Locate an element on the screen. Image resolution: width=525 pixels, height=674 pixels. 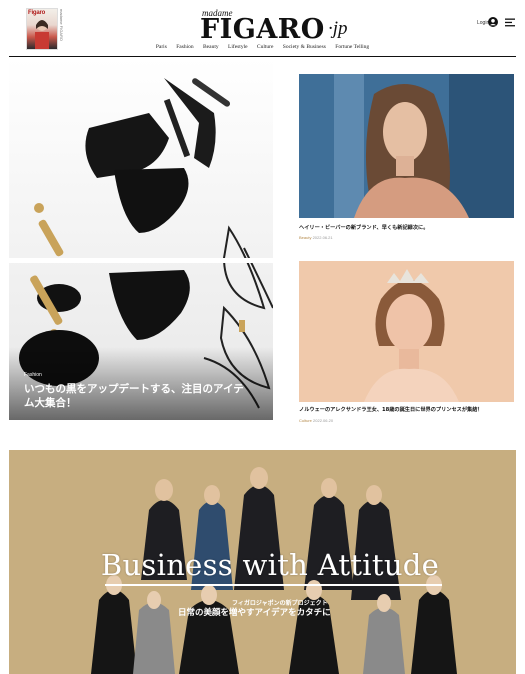
site-logo: madame FIGARO ·jp is located at coordinates (275, 26).